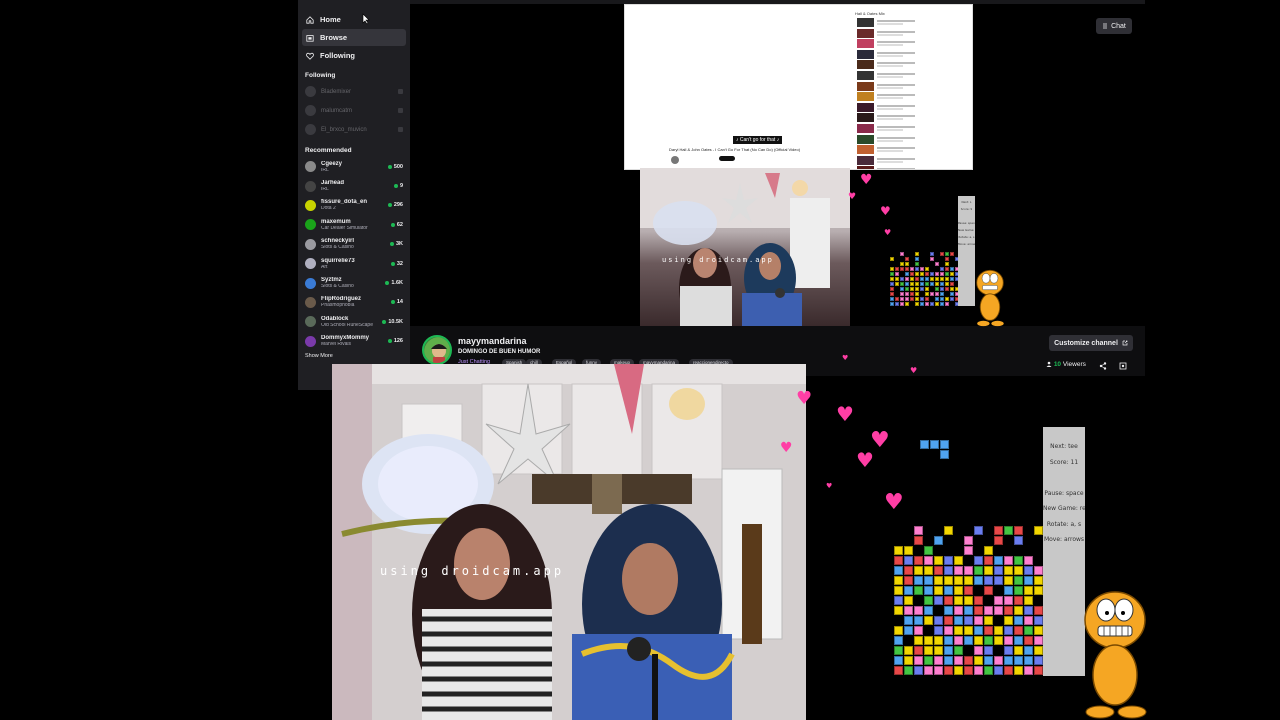  I want to click on show-more-link: Show More, so click(354, 356).